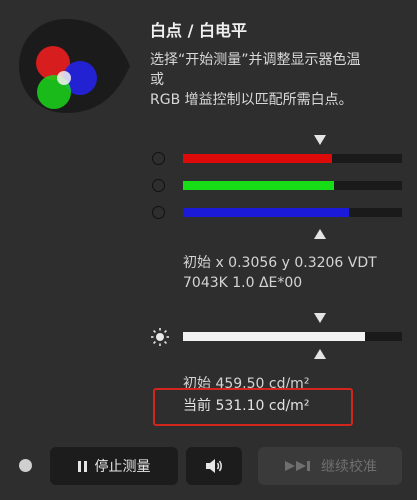  I want to click on pause-icon, so click(82, 466).